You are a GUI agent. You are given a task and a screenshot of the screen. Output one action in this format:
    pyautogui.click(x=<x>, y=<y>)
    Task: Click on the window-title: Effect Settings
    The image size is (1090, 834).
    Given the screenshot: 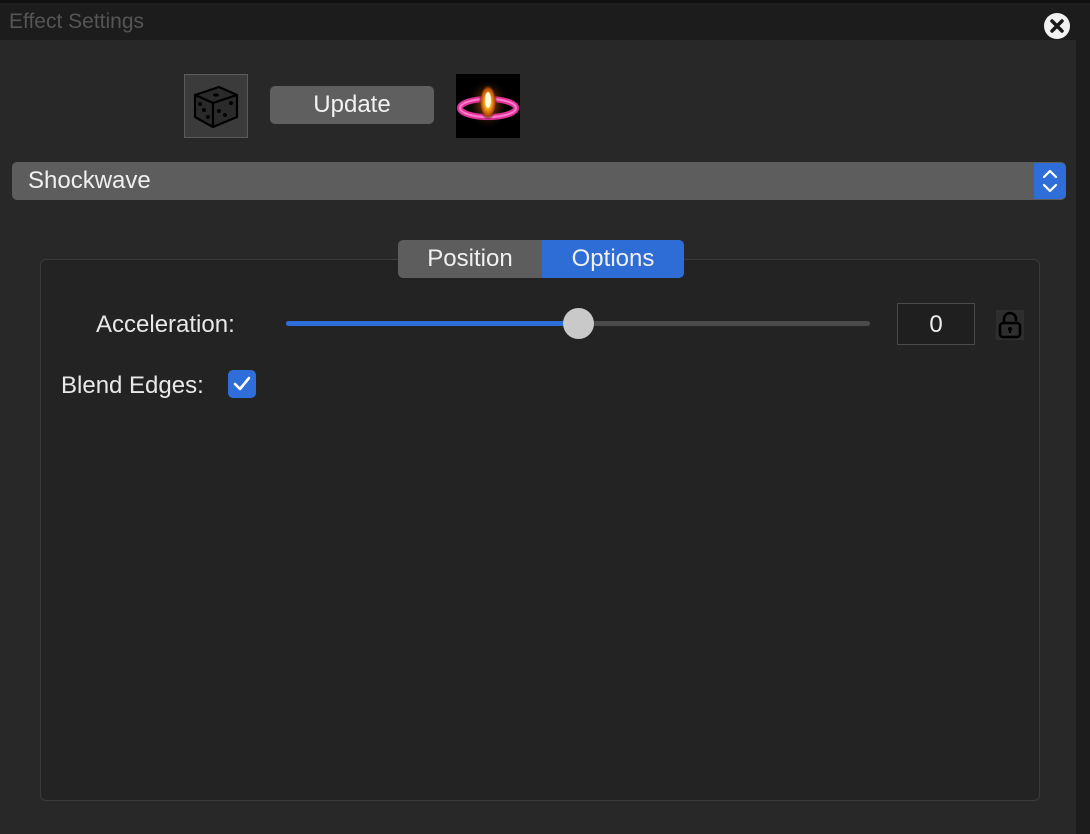 What is the action you would take?
    pyautogui.click(x=77, y=21)
    